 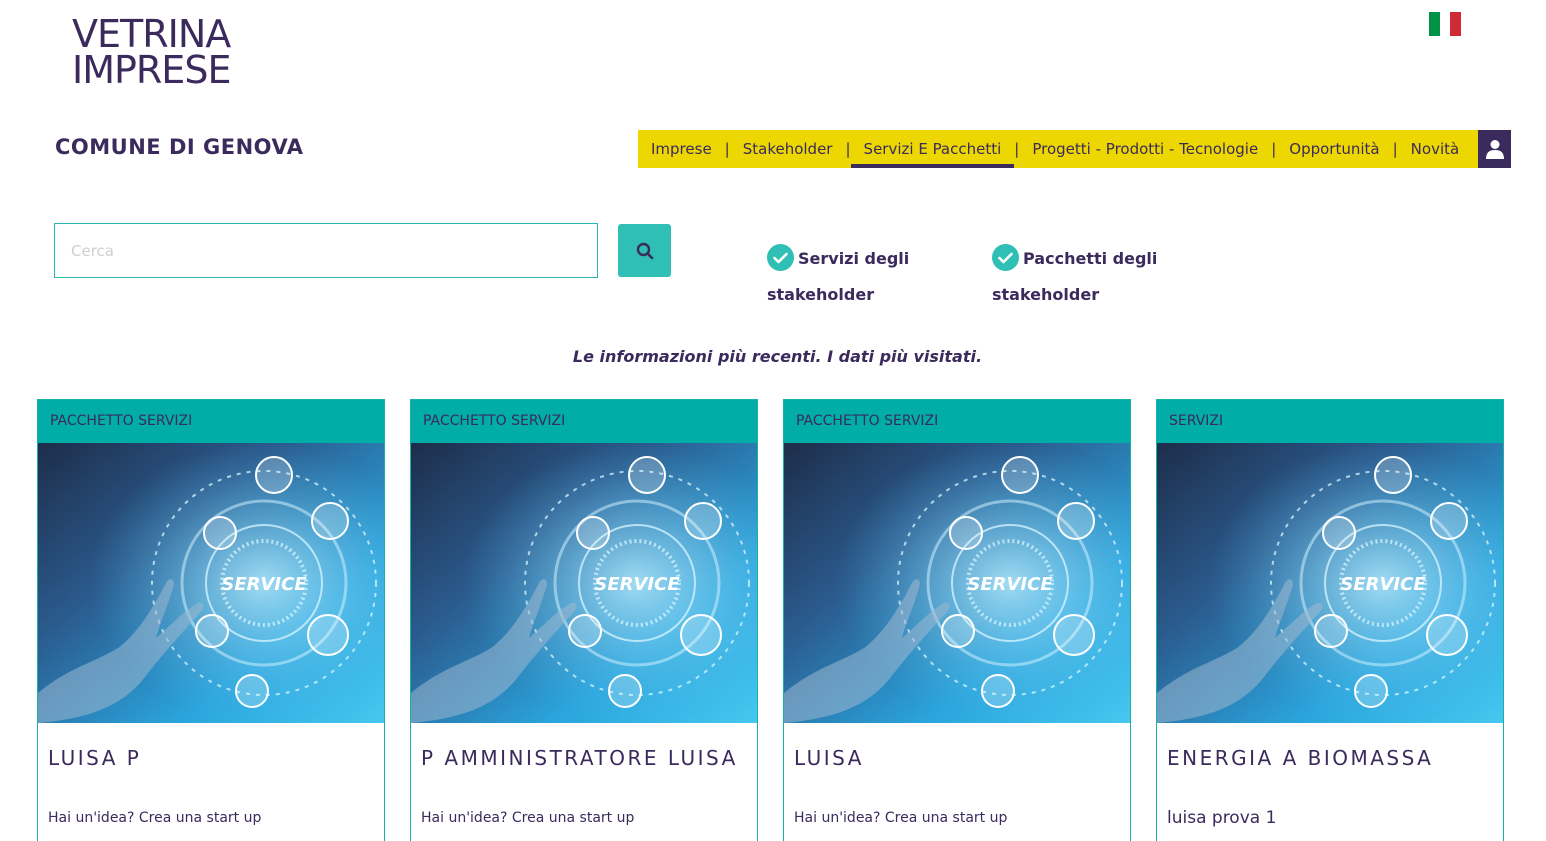 What do you see at coordinates (932, 149) in the screenshot?
I see `nav-item-servizi-e-pacchetti: Servizi E Pacchetti` at bounding box center [932, 149].